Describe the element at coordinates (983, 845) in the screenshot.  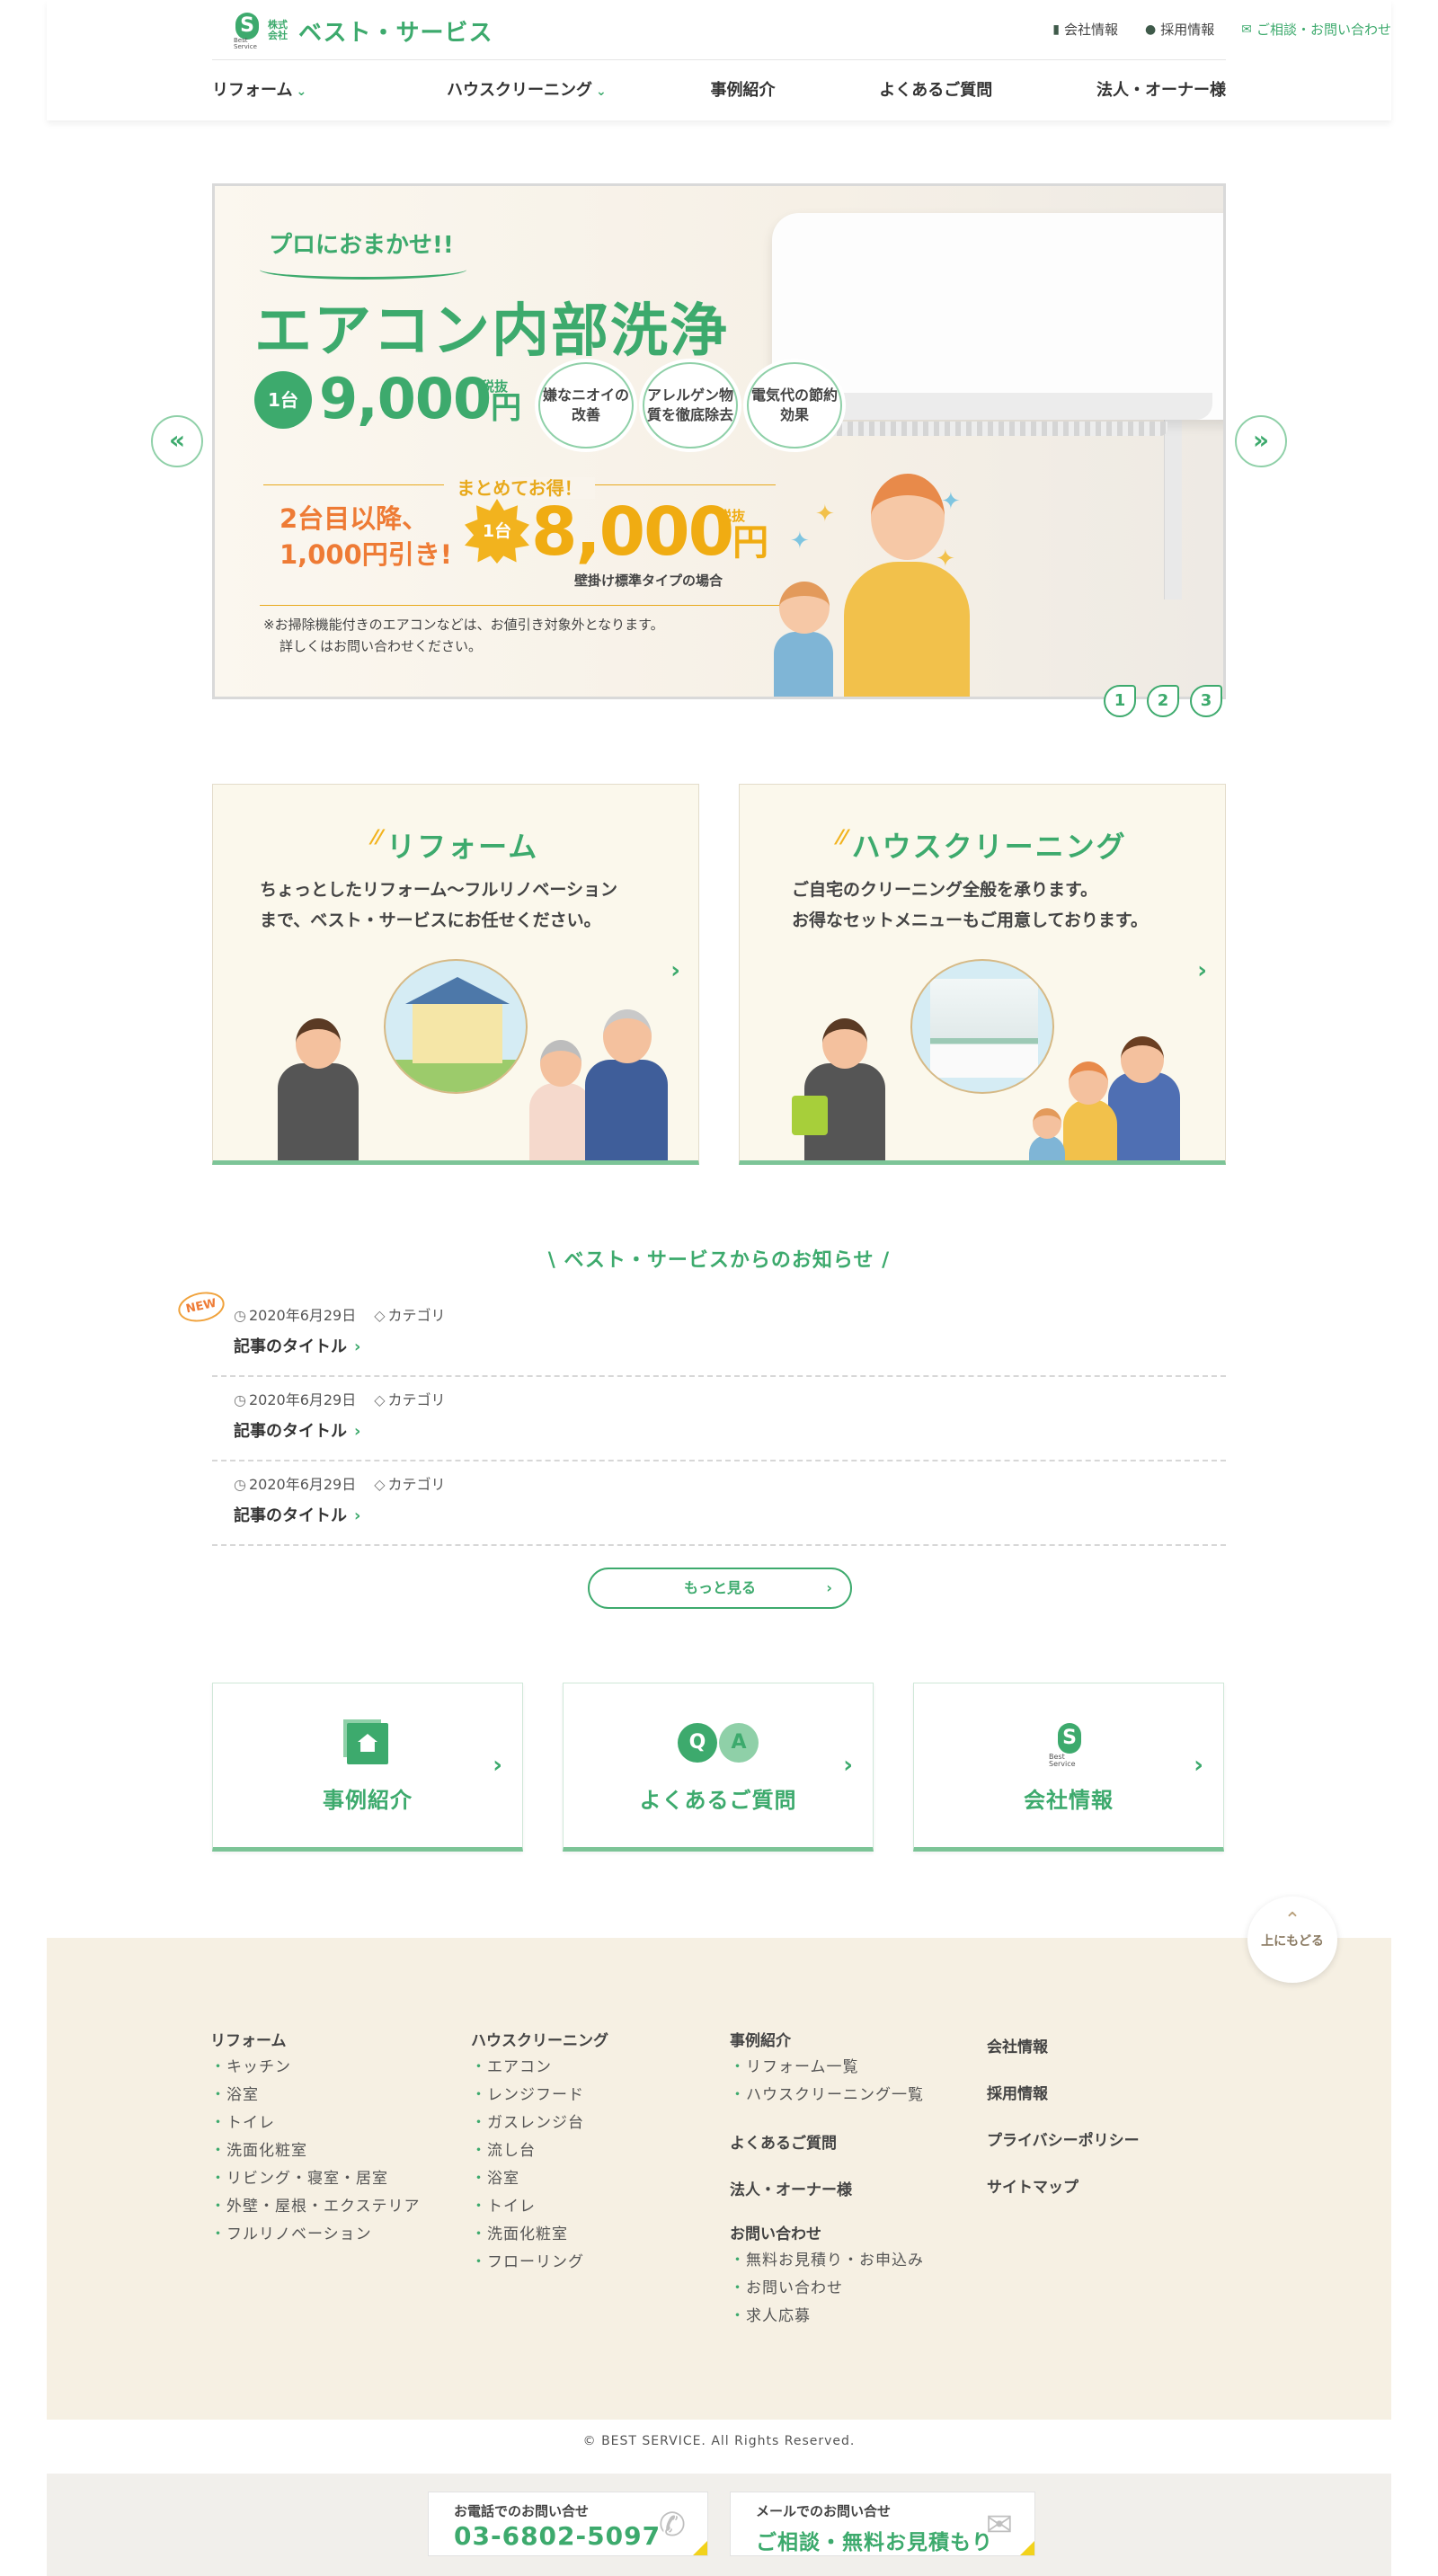
I see `card-title: ⁄⁄ ハウスクリーニング` at that location.